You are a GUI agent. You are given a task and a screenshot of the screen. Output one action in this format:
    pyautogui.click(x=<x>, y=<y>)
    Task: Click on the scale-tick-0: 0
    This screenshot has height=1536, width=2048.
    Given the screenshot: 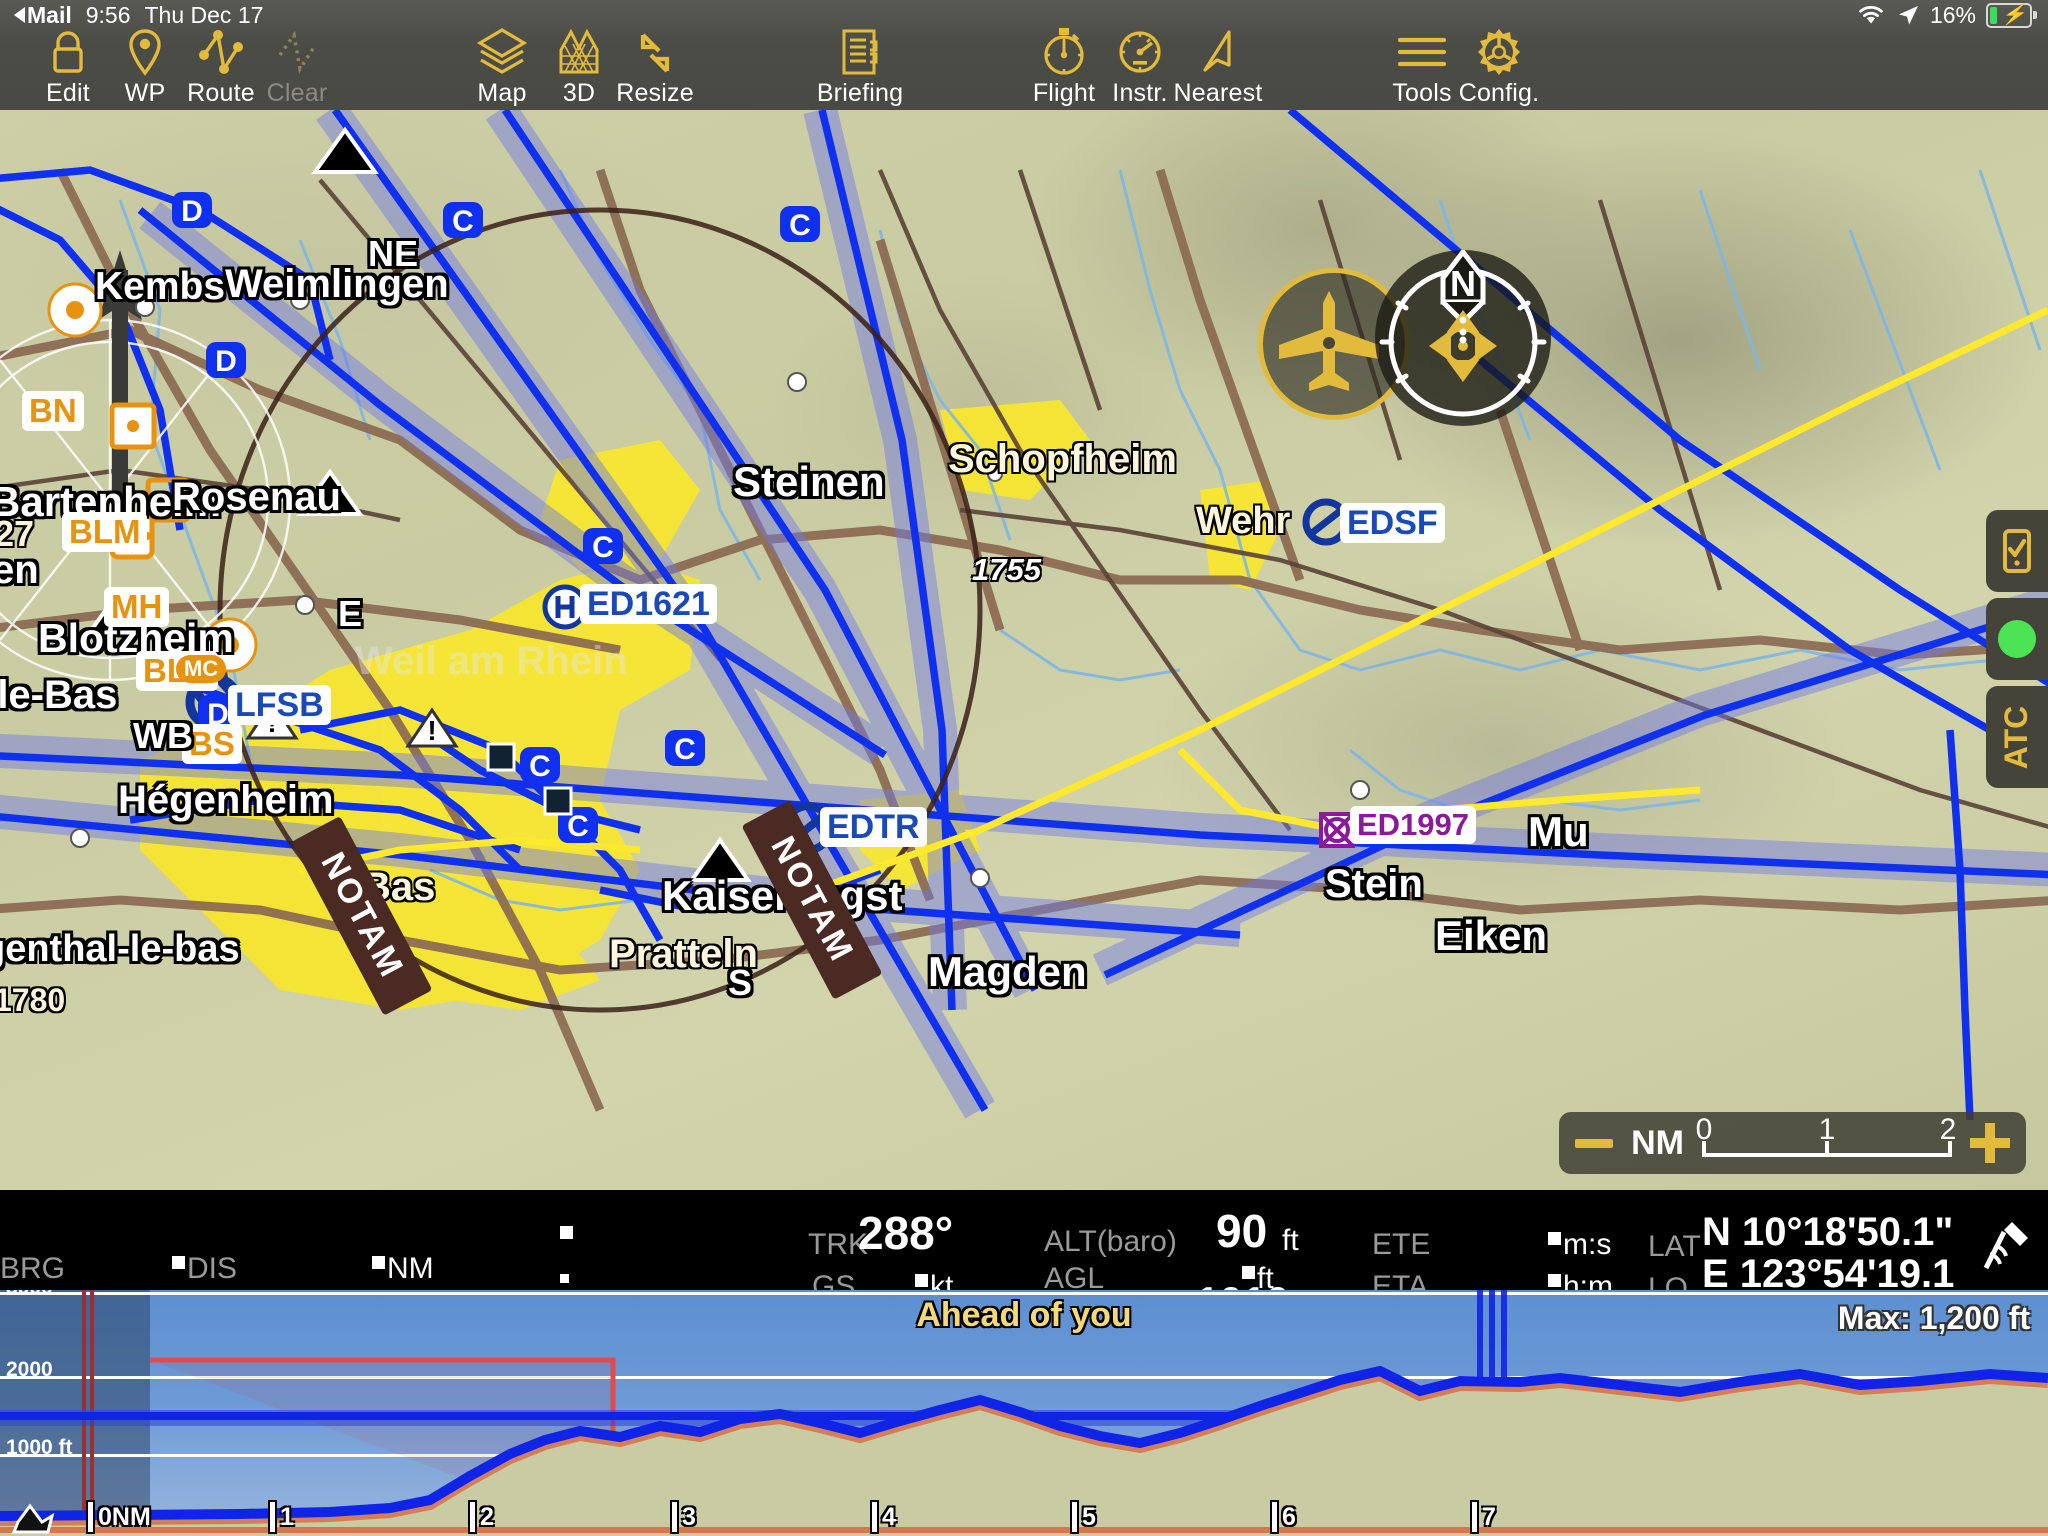 What is the action you would take?
    pyautogui.click(x=1704, y=1129)
    